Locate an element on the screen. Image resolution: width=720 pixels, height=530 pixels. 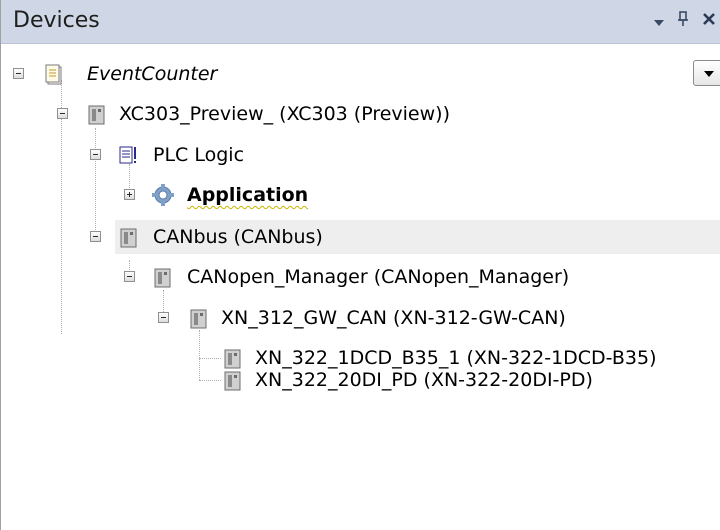
tree-node-xn-322-20di-pd: XN_322_20DI_PD (XN-322-20DI-PD) is located at coordinates (360, 380).